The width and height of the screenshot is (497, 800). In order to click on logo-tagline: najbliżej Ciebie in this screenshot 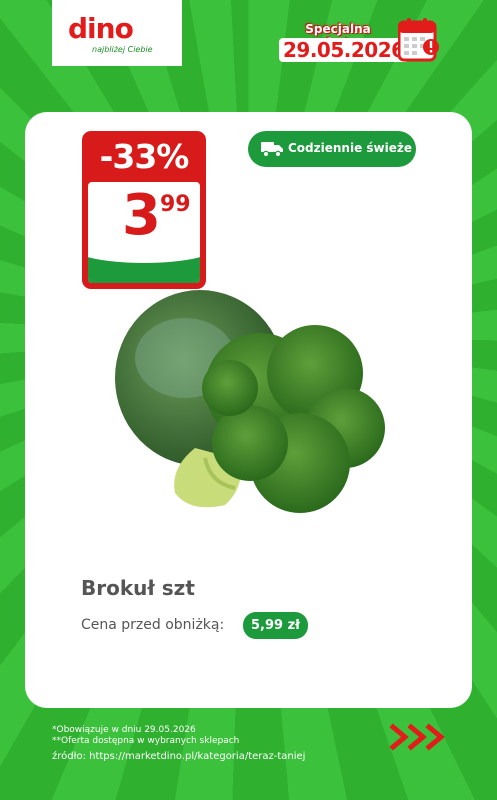, I will do `click(122, 49)`.